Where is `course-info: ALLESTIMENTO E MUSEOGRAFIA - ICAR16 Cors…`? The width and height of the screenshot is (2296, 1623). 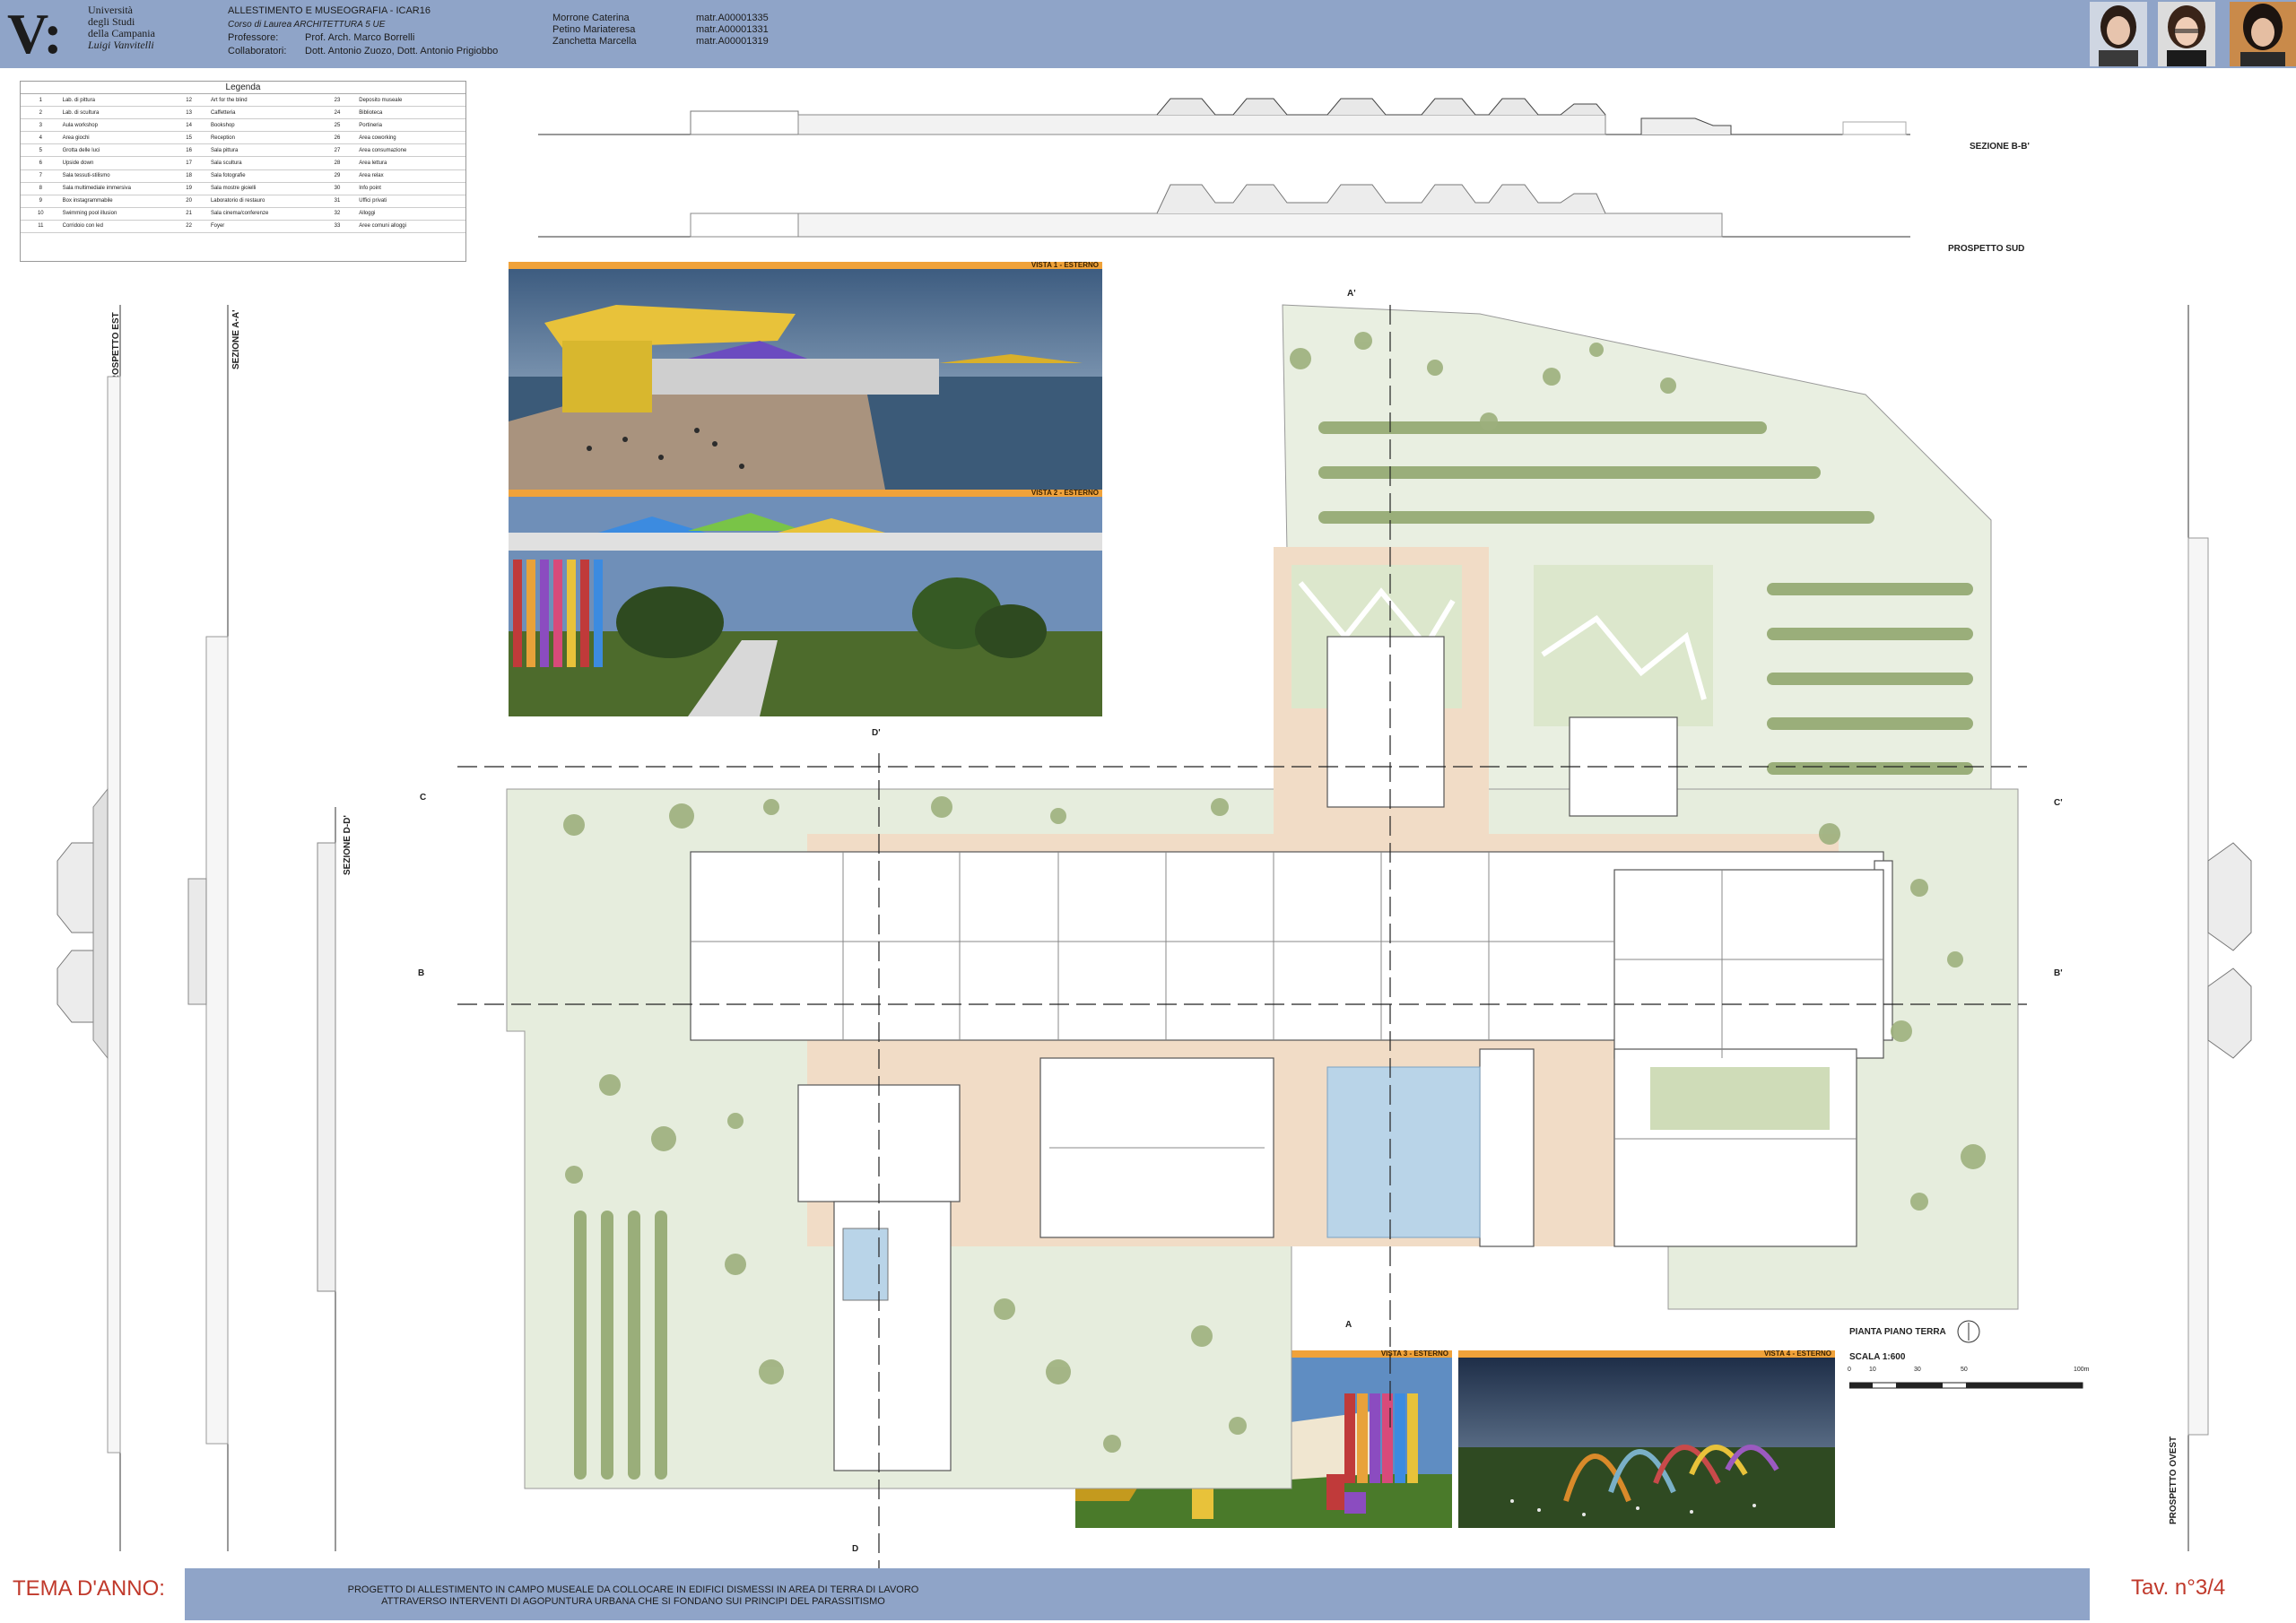 course-info: ALLESTIMENTO E MUSEOGRAFIA - ICAR16 Cors… is located at coordinates (363, 31).